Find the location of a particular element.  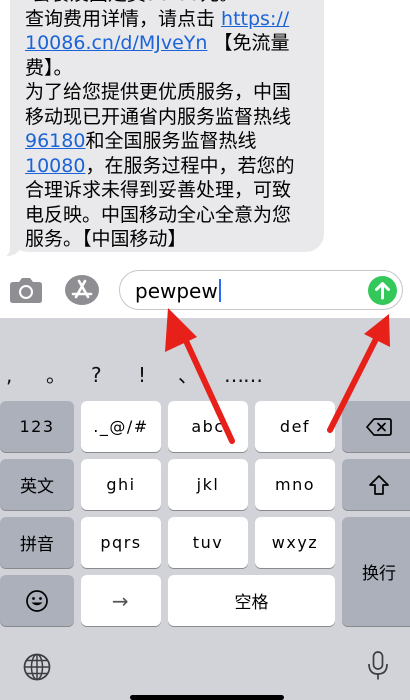

message-line: 96180和全国服务监督热线 is located at coordinates (168, 141).